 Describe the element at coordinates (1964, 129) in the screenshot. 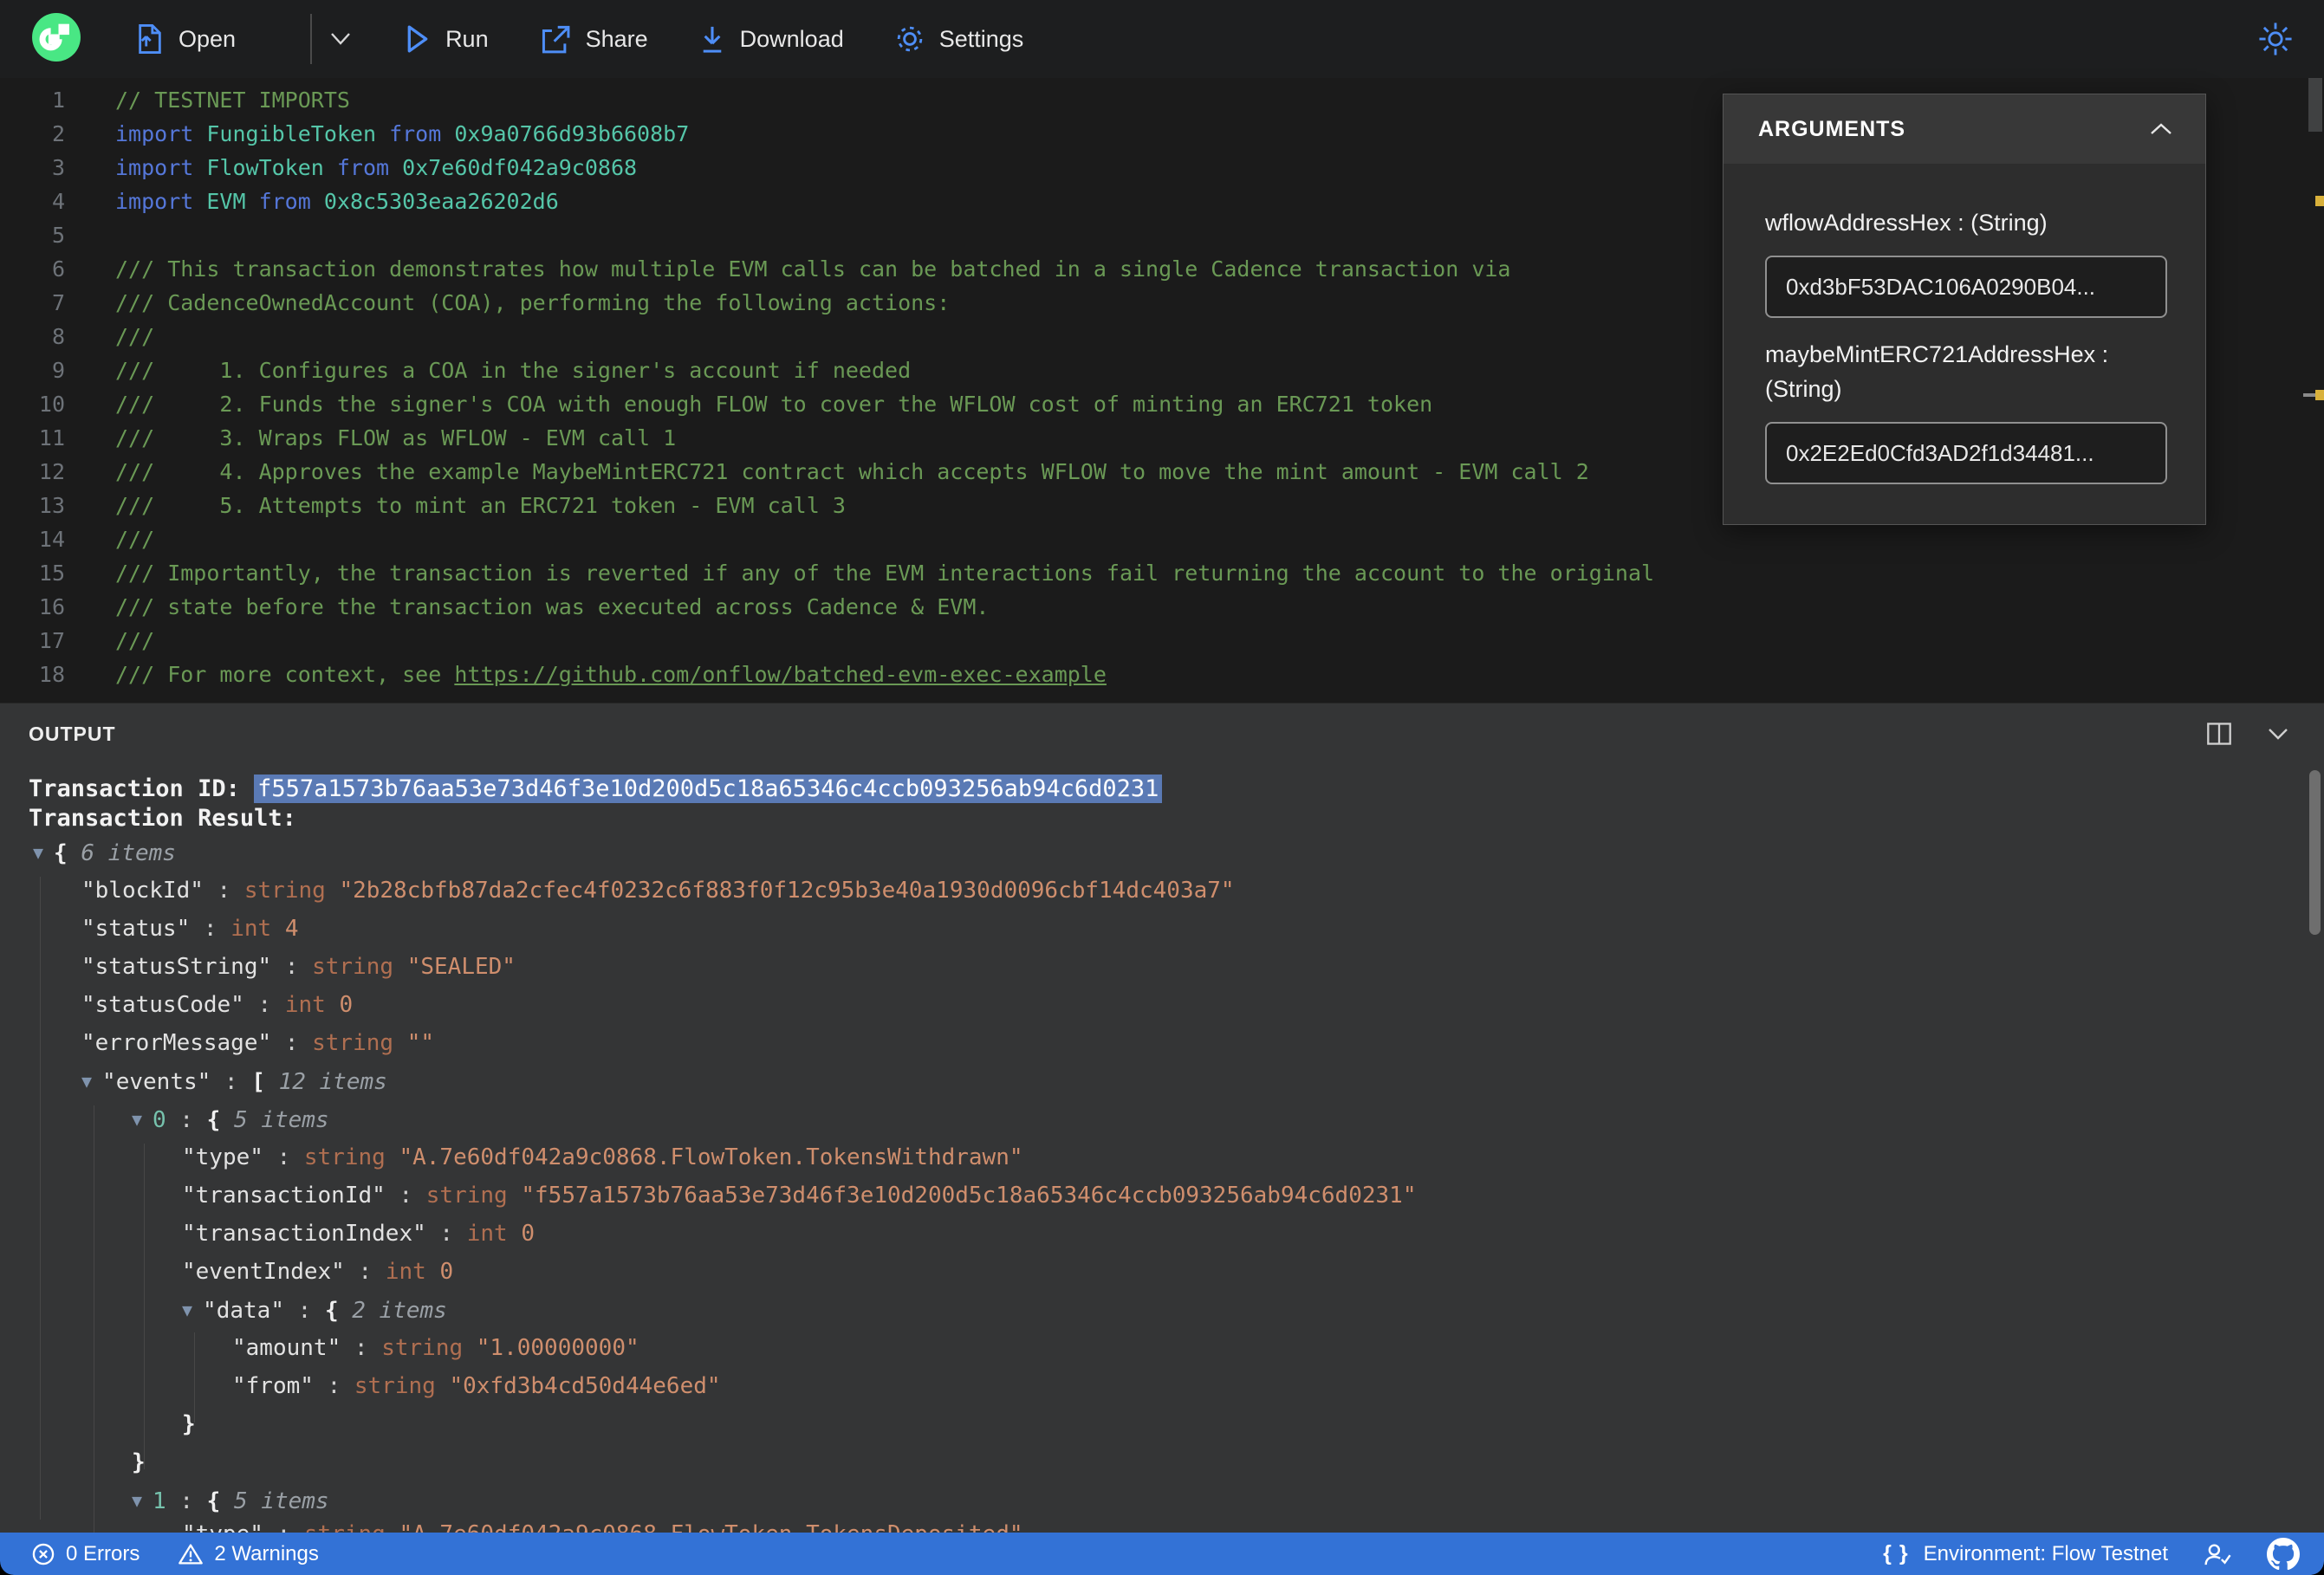

I see `arguments-panel-header: ARGUMENTS` at that location.